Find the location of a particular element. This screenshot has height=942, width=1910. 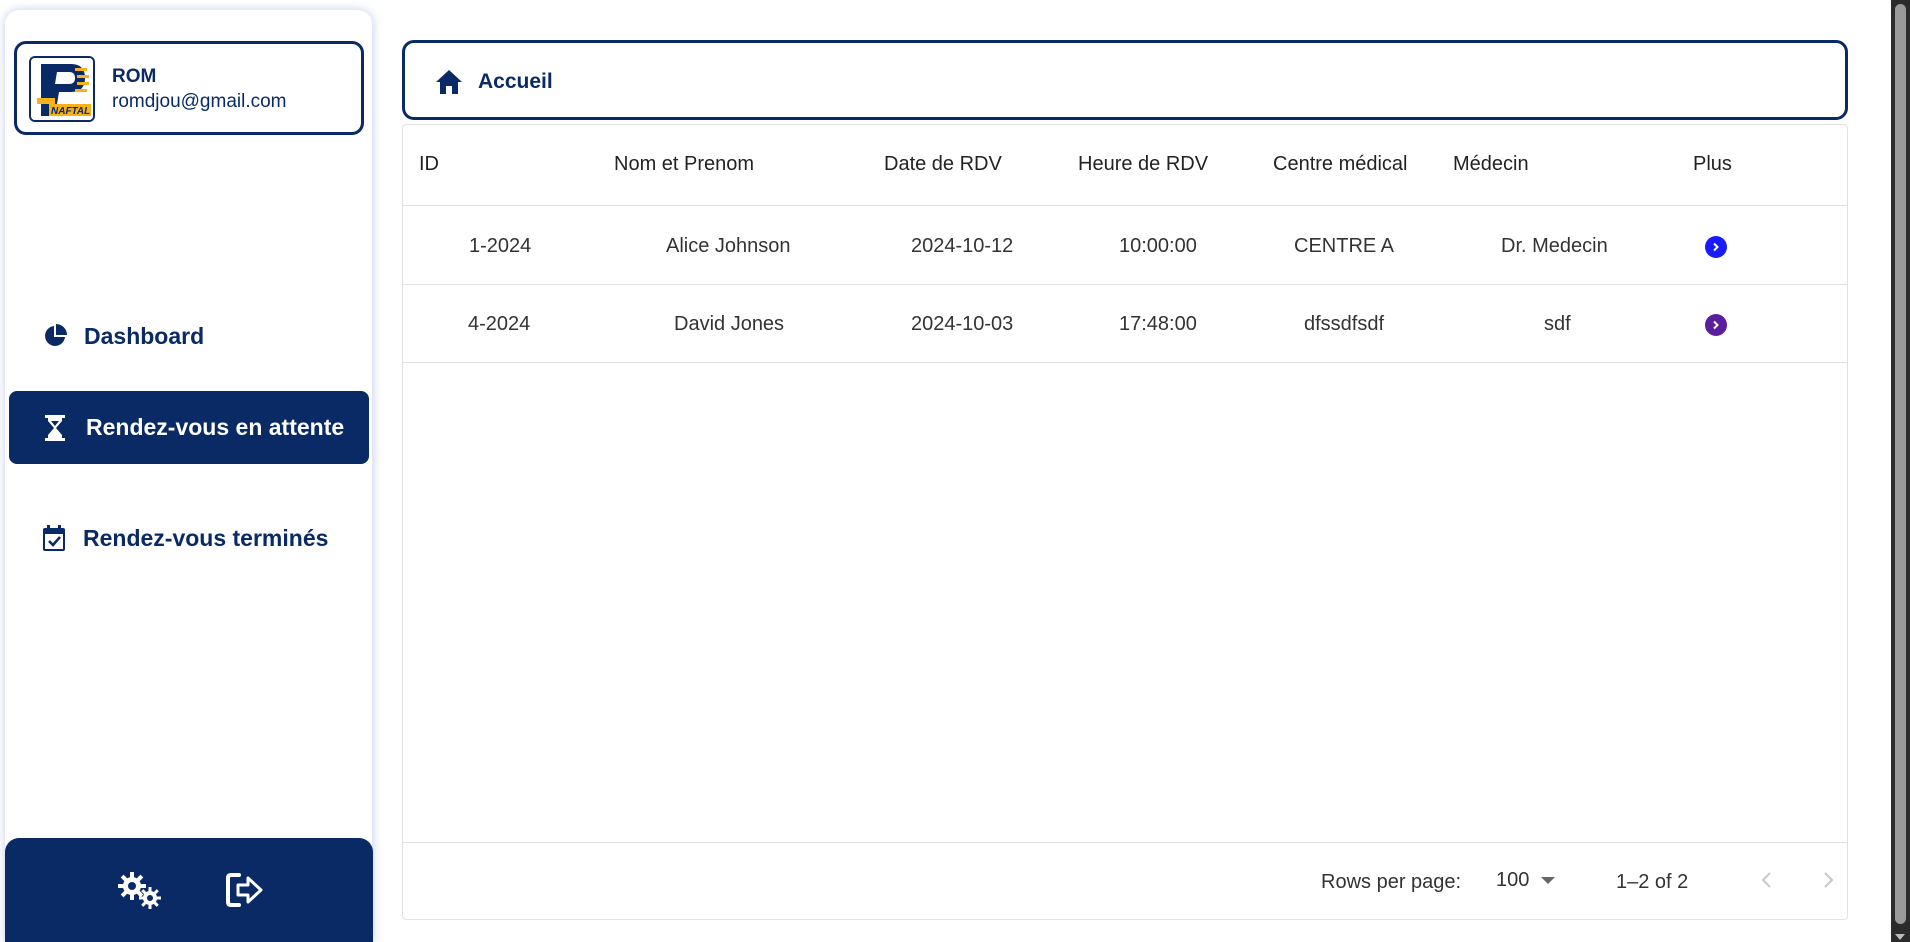

nav-dashboard: Dashboard is located at coordinates (123, 336).